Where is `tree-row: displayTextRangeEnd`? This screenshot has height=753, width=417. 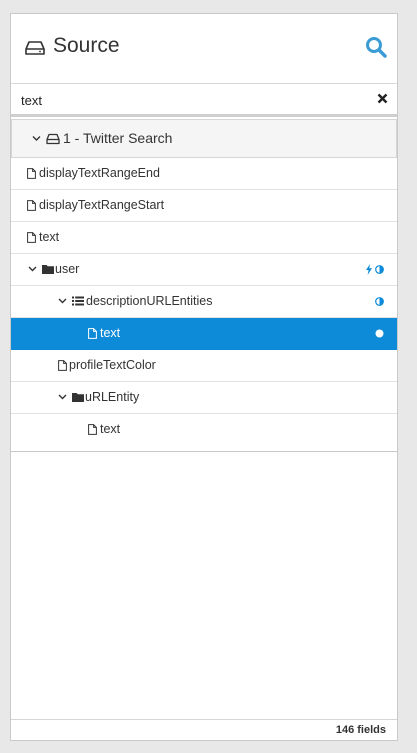 tree-row: displayTextRangeEnd is located at coordinates (204, 174).